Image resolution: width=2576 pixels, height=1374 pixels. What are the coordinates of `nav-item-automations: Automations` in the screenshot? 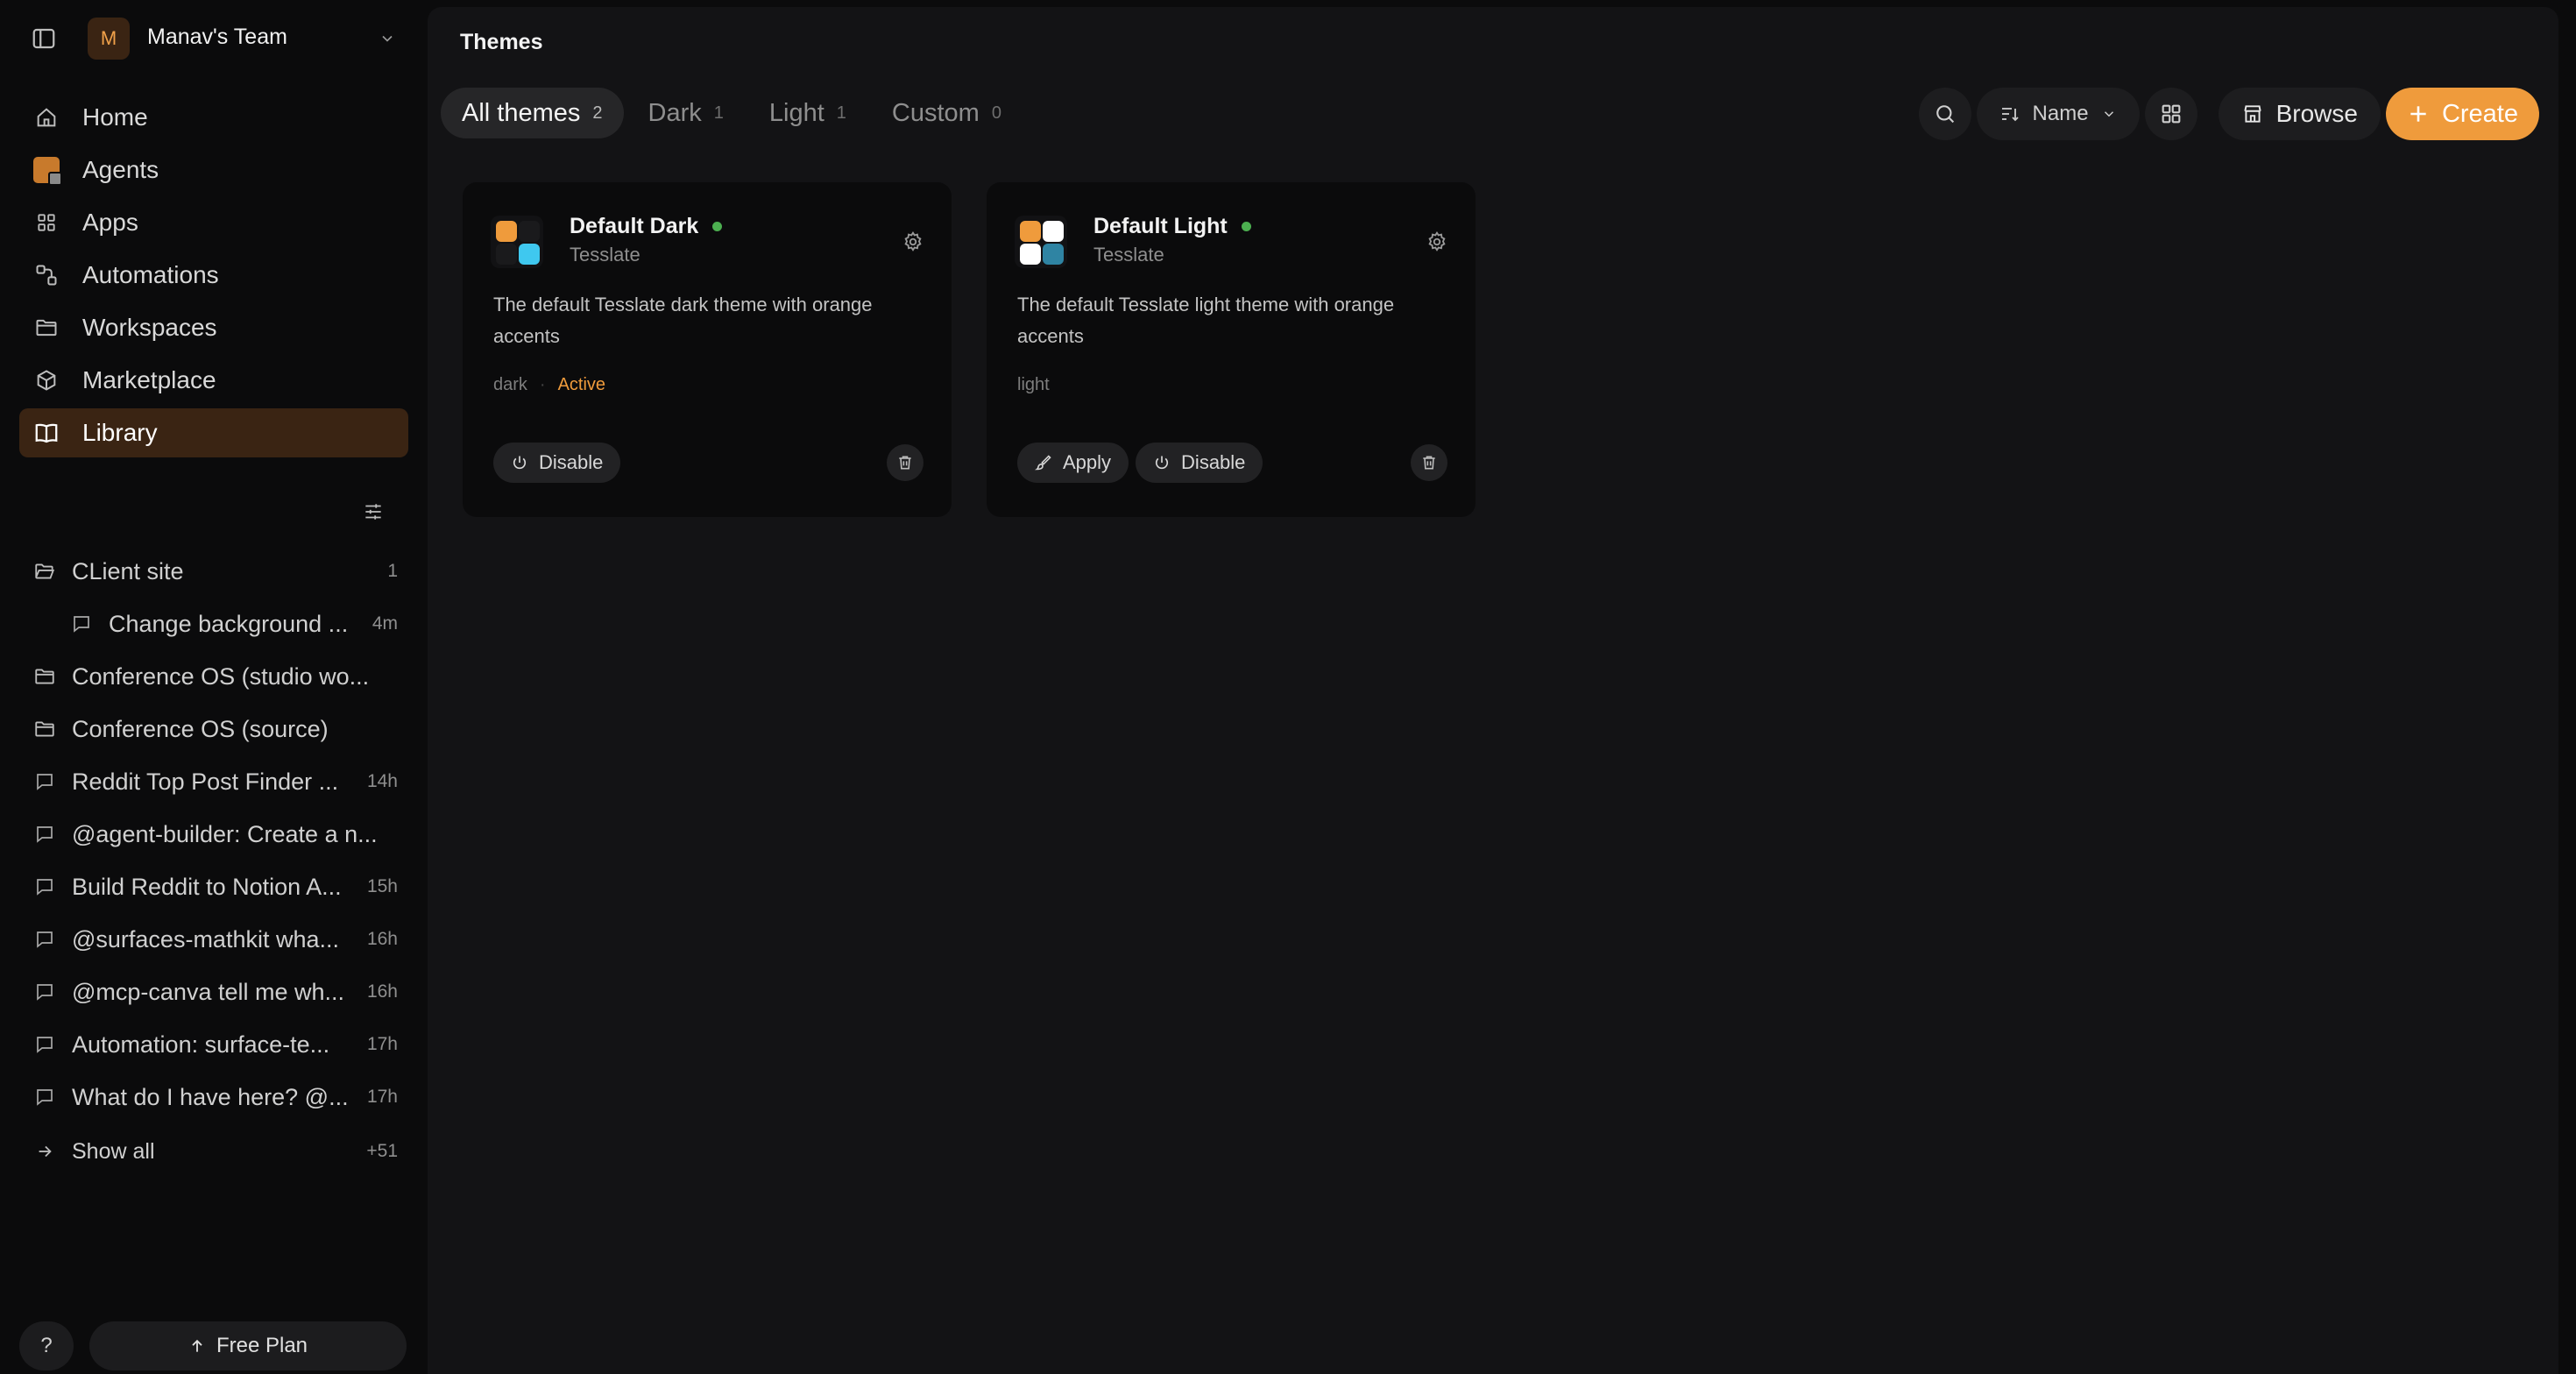 It's located at (213, 275).